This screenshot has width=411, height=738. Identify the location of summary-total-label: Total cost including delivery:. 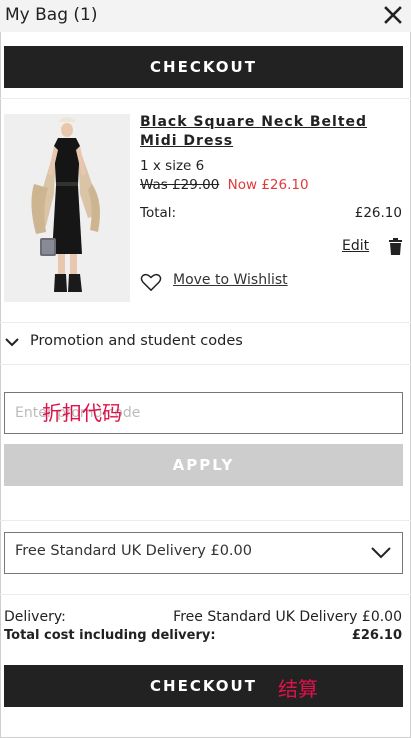
(110, 635).